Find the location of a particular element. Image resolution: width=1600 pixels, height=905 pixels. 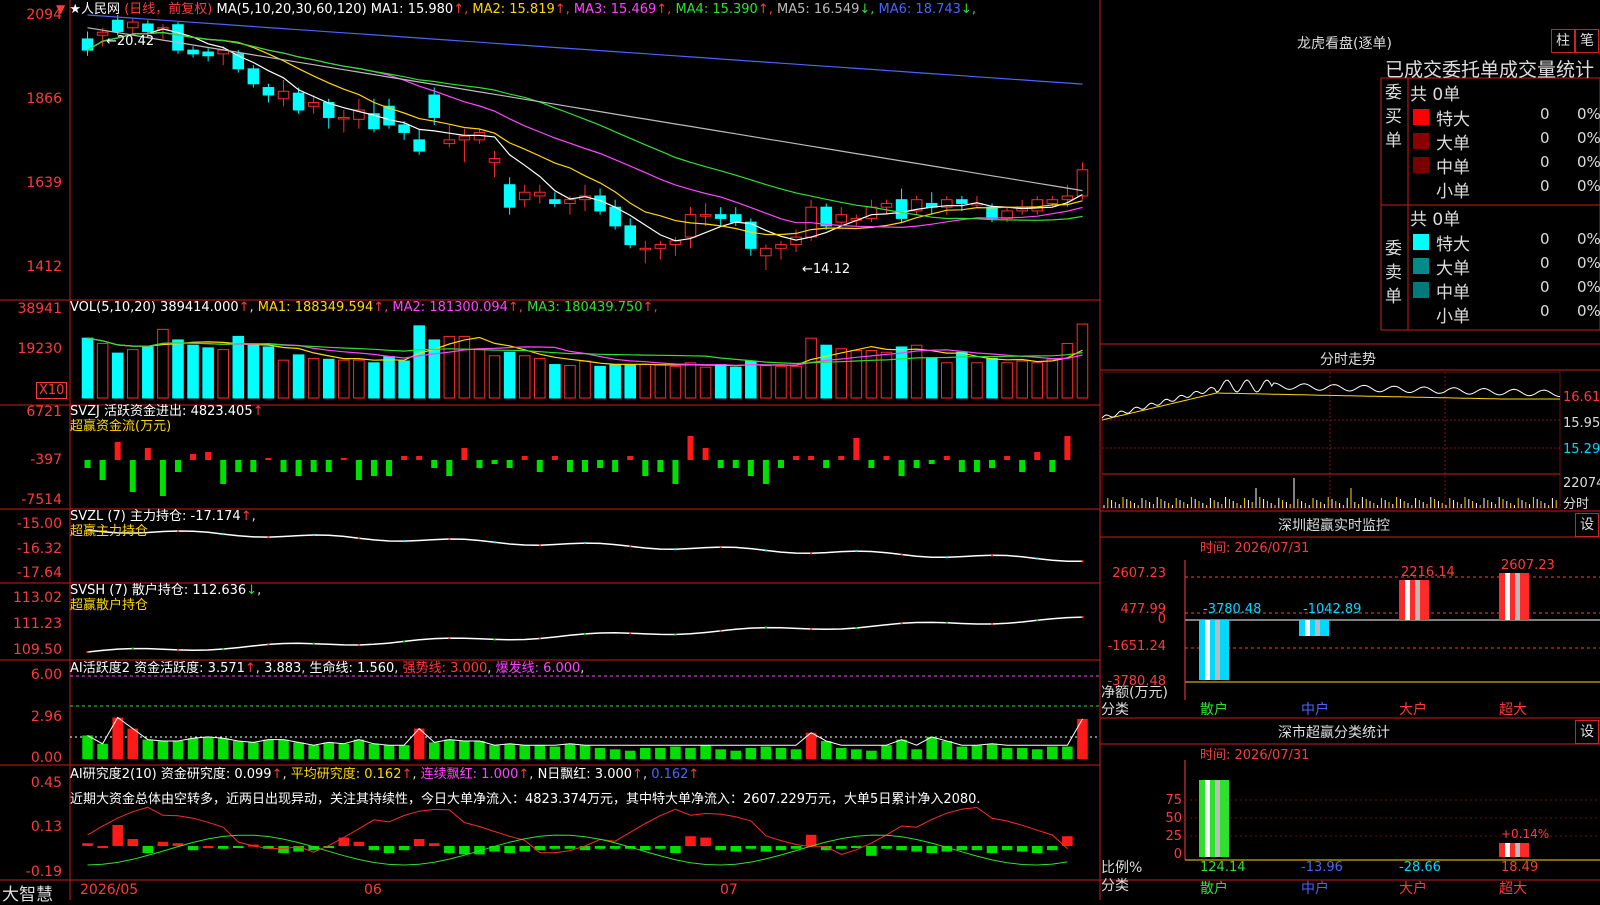

classify-settings-button: 设 is located at coordinates (1587, 732).